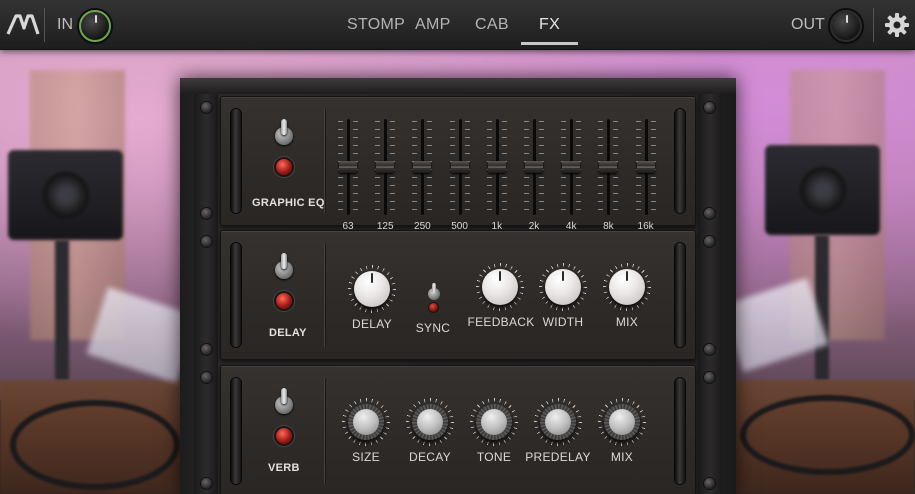  I want to click on verb-decay-knob, so click(430, 422).